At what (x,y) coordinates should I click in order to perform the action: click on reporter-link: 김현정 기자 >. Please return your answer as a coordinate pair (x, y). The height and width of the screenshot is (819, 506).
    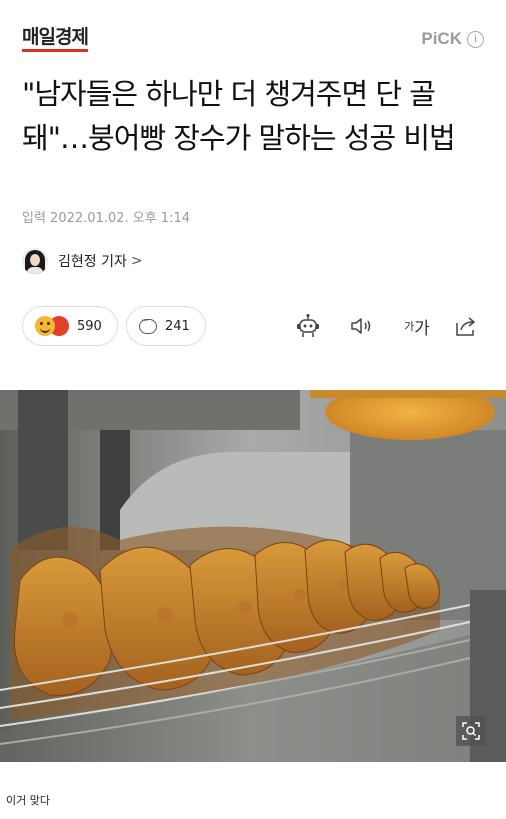
    Looking at the image, I should click on (82, 261).